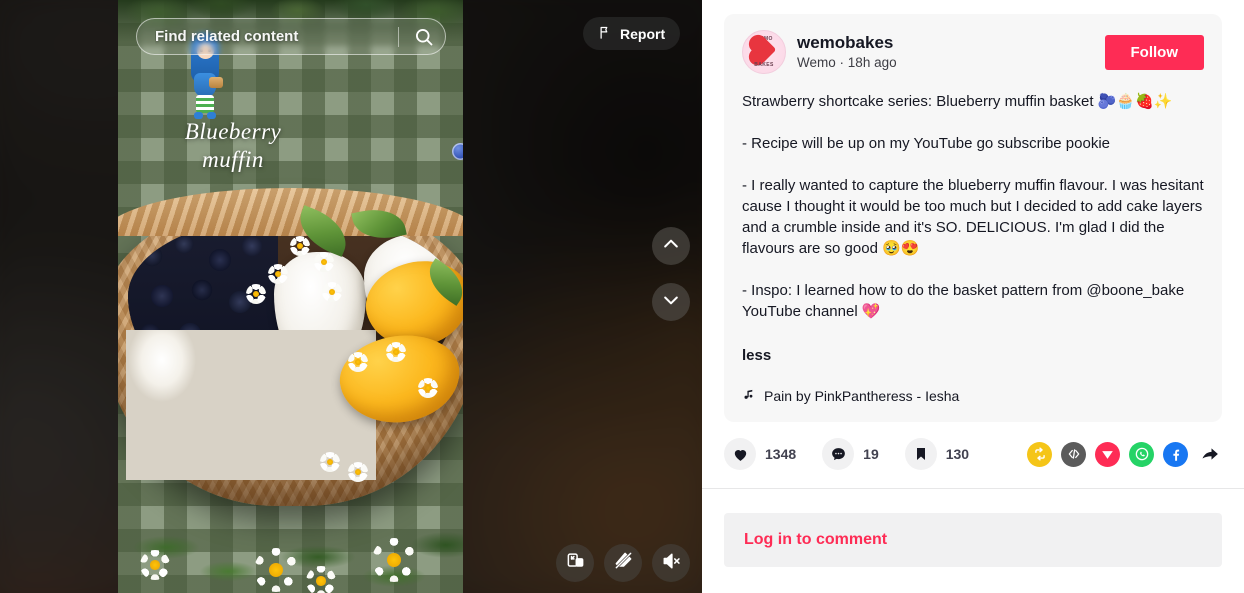  I want to click on collapse-description-link: less, so click(756, 355).